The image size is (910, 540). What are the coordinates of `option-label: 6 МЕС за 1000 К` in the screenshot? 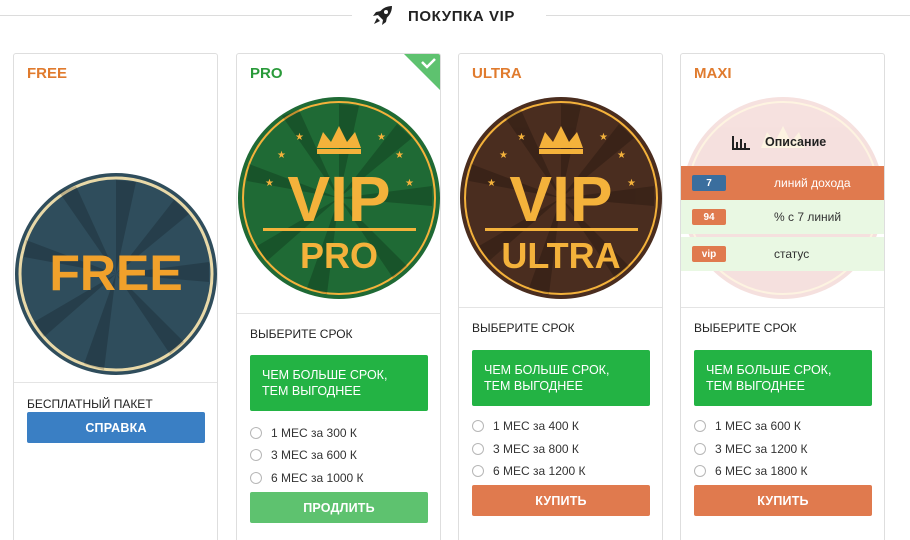 It's located at (317, 478).